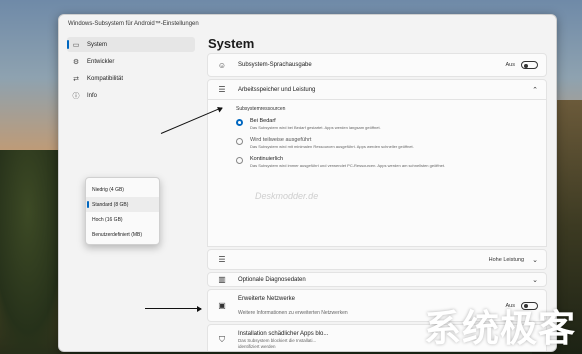 This screenshot has height=354, width=582. What do you see at coordinates (281, 140) in the screenshot?
I see `option-title: Wird teilweise ausgeführt` at bounding box center [281, 140].